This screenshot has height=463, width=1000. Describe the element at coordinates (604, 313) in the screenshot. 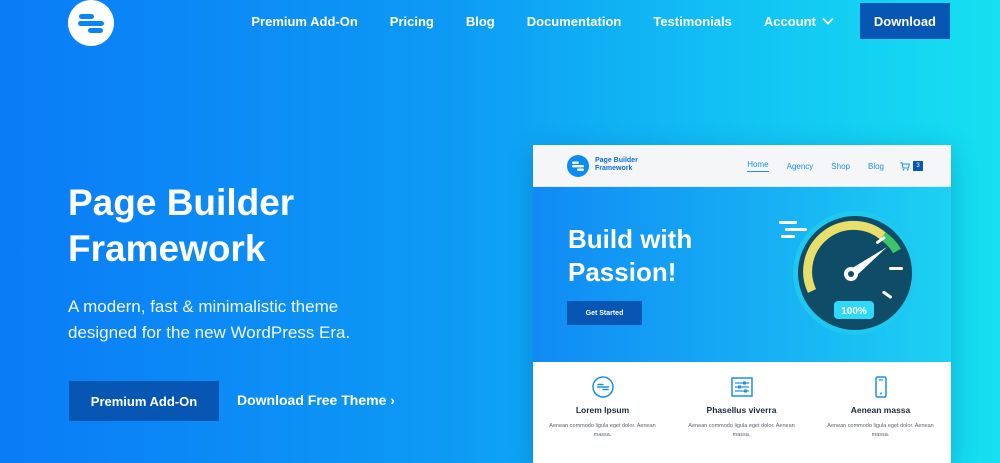

I see `get-started-button: Get Started` at that location.